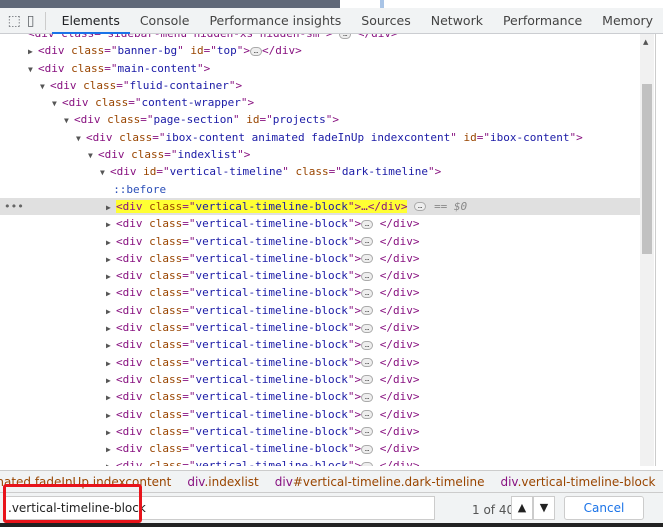  Describe the element at coordinates (647, 169) in the screenshot. I see `scroll-thumb` at that location.